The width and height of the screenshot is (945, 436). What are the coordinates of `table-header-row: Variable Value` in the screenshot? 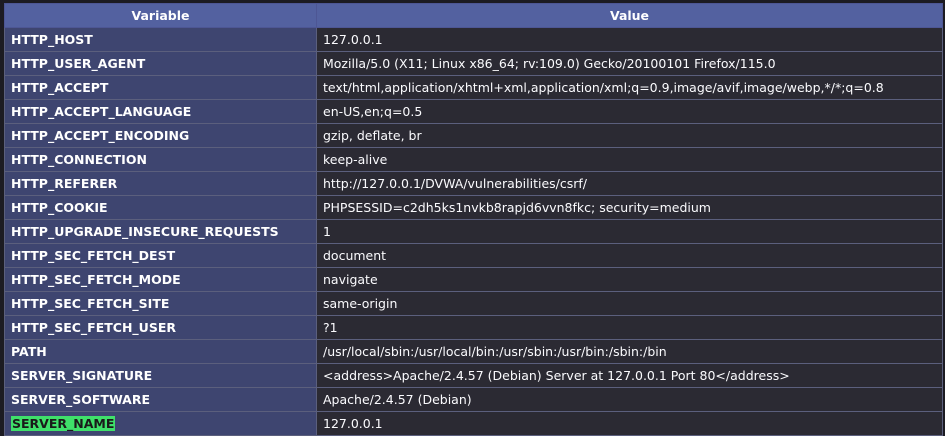 It's located at (473, 15).